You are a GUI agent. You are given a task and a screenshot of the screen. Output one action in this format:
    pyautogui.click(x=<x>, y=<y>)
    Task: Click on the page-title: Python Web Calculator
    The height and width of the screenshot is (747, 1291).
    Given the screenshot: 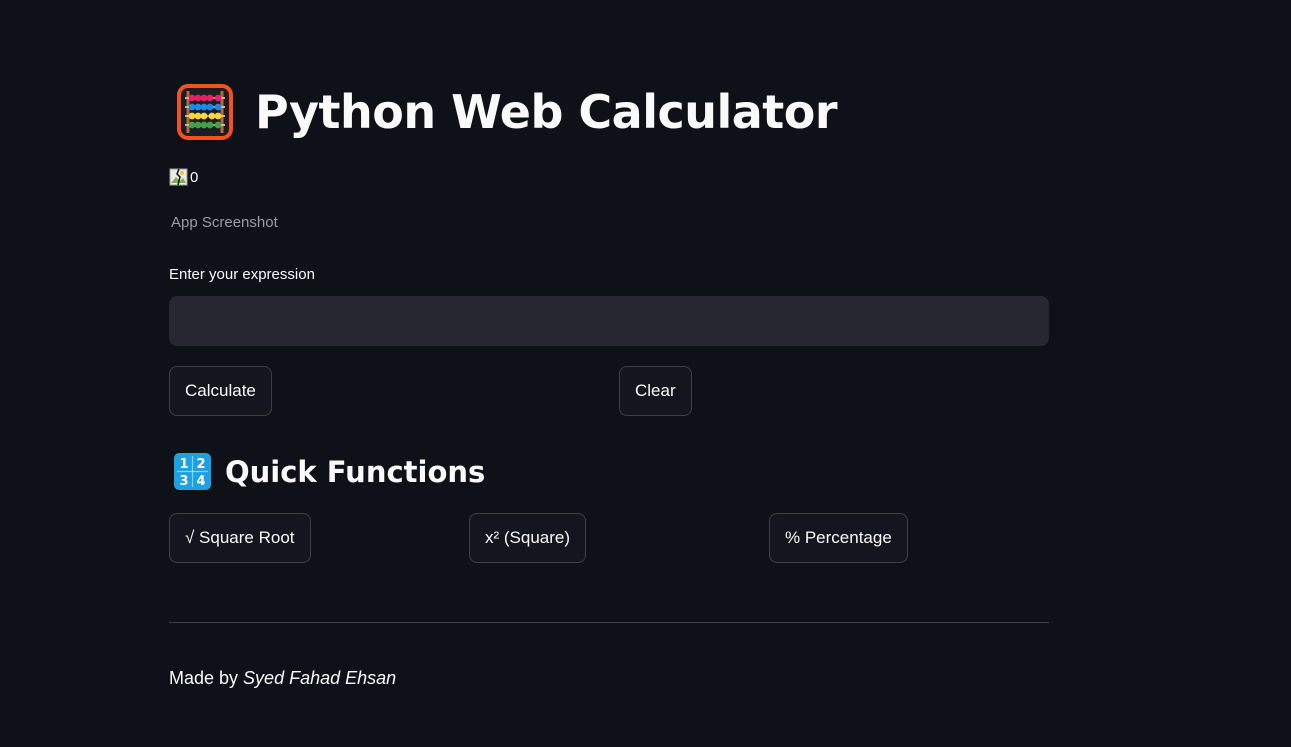 What is the action you would take?
    pyautogui.click(x=546, y=112)
    